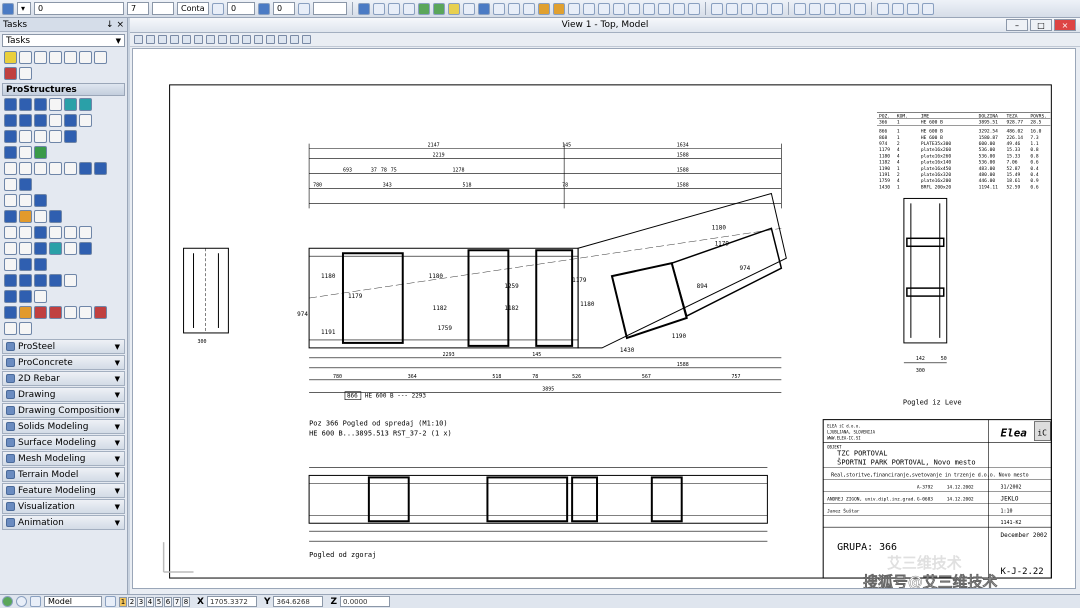 This screenshot has width=1080, height=608. What do you see at coordinates (732, 8) in the screenshot?
I see `workflow-2-icon` at bounding box center [732, 8].